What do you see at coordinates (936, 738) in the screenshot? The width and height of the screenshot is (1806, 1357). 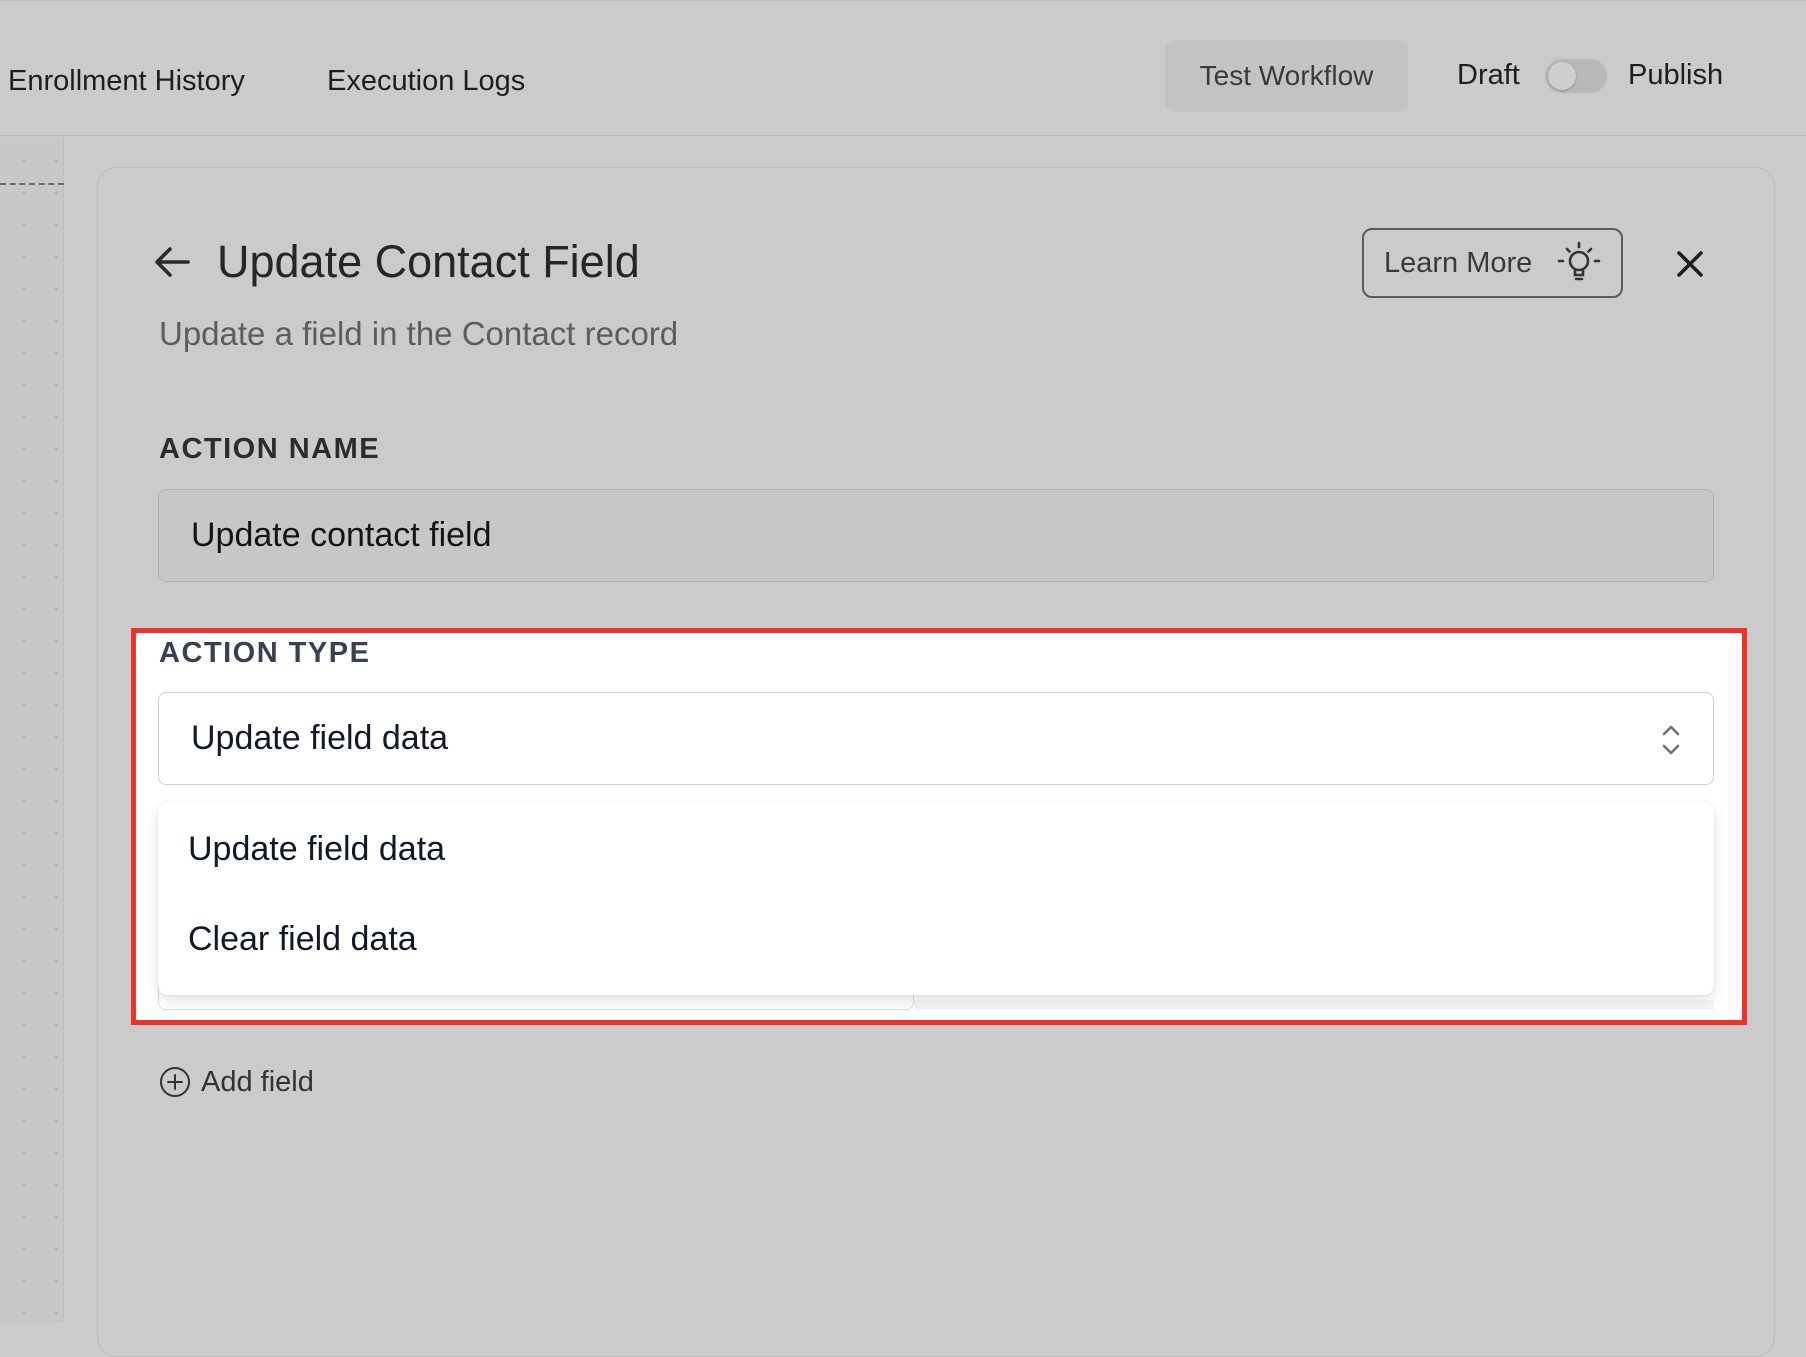 I see `action-type-select: Update field data` at bounding box center [936, 738].